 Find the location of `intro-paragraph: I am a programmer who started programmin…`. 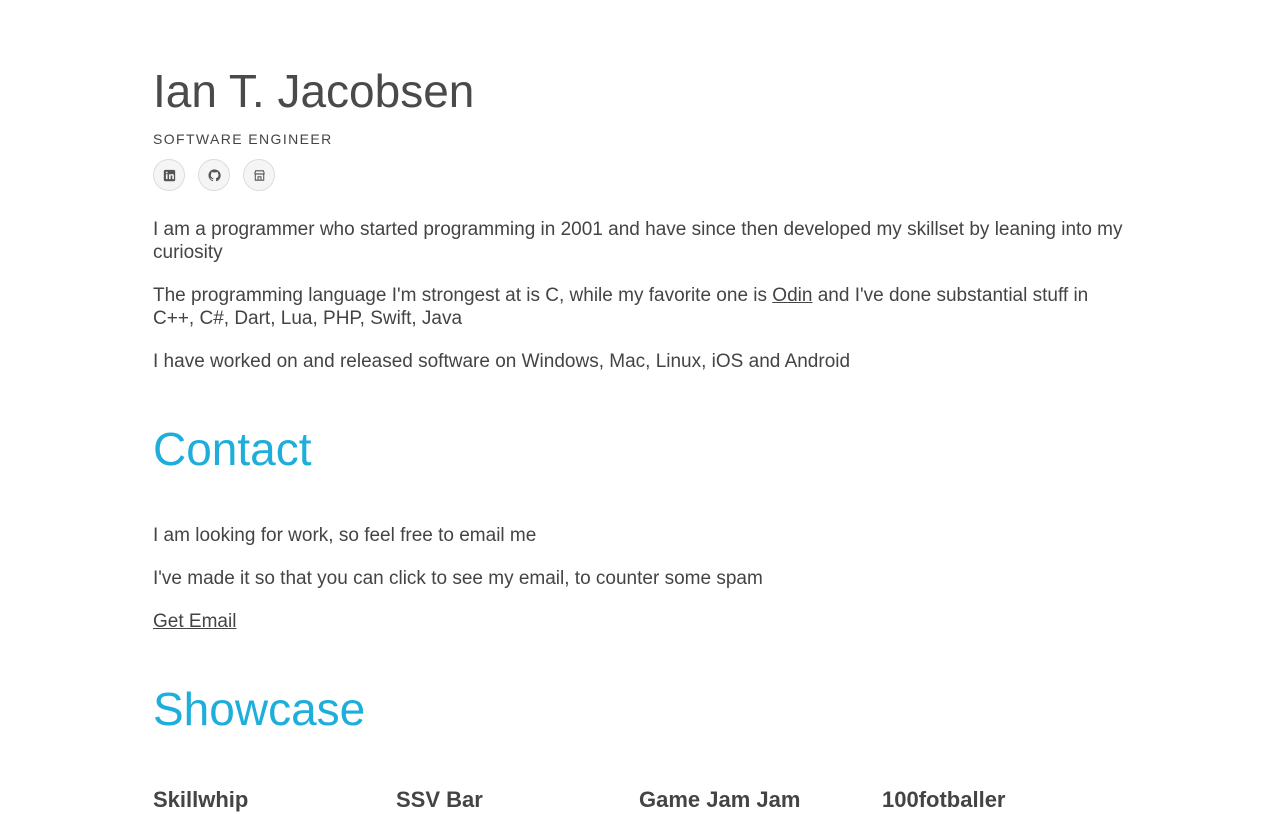

intro-paragraph: I am a programmer who started programmin… is located at coordinates (638, 241).